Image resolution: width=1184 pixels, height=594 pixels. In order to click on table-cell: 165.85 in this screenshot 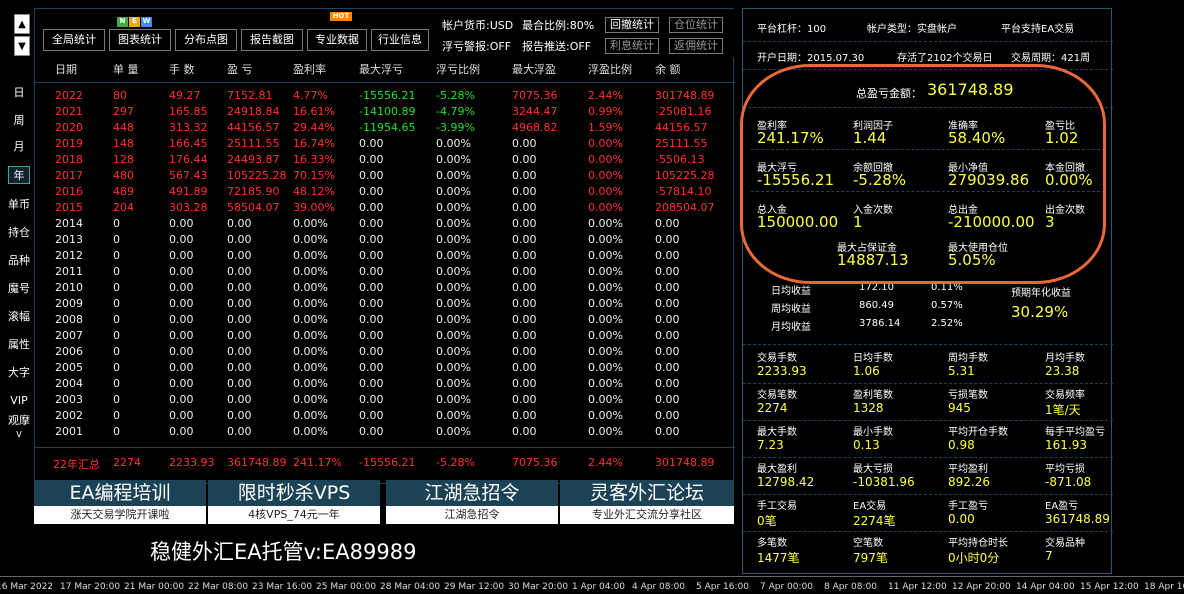, I will do `click(188, 111)`.